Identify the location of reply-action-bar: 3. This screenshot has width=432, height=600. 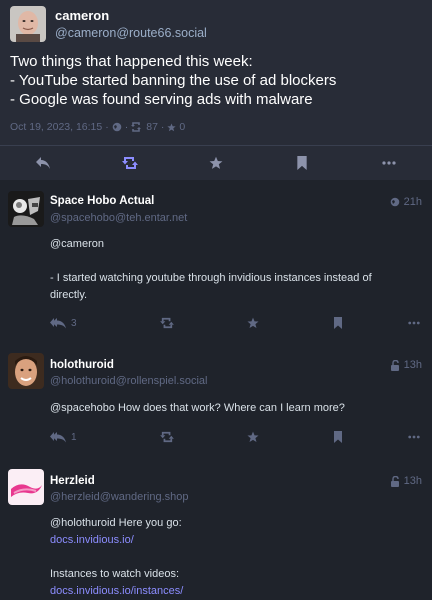
(235, 323).